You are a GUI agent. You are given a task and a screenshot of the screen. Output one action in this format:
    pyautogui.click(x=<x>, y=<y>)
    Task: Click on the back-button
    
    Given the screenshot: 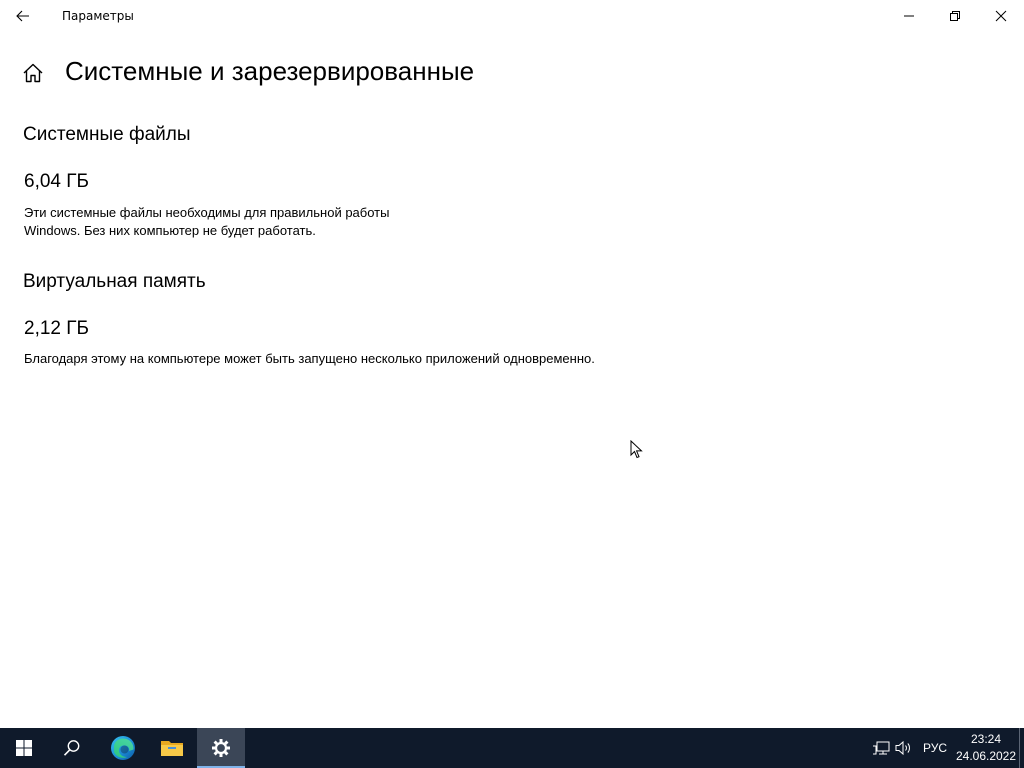 What is the action you would take?
    pyautogui.click(x=23, y=16)
    